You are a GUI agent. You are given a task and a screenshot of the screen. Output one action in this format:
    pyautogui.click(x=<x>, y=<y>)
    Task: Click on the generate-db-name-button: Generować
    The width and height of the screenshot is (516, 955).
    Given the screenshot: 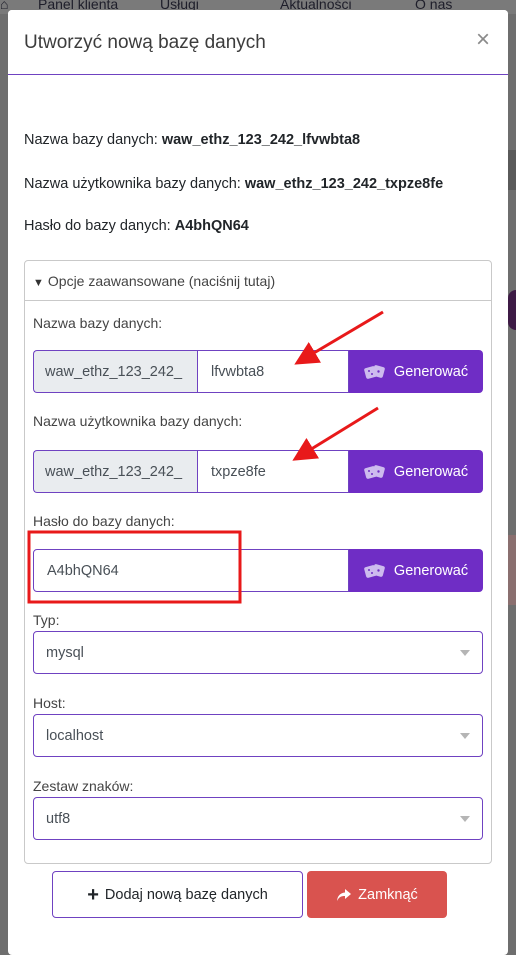 What is the action you would take?
    pyautogui.click(x=416, y=371)
    